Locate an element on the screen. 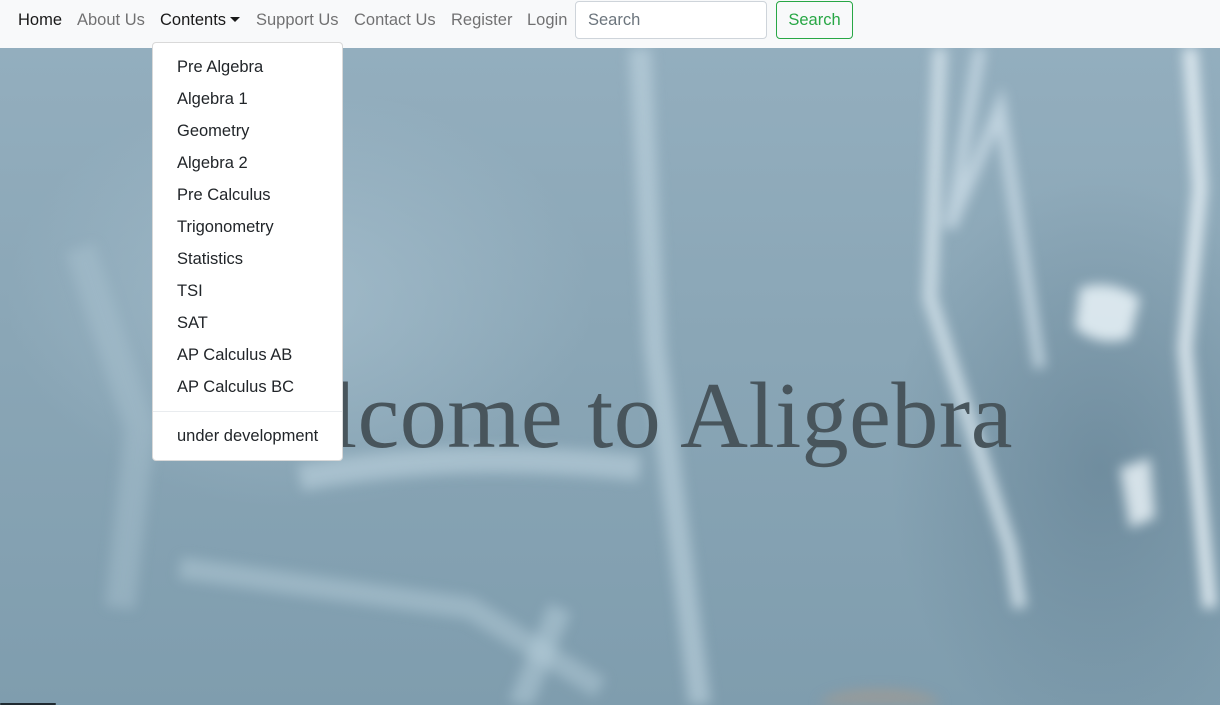  dropdown-item-pre-algebra: Pre Algebra is located at coordinates (247, 67).